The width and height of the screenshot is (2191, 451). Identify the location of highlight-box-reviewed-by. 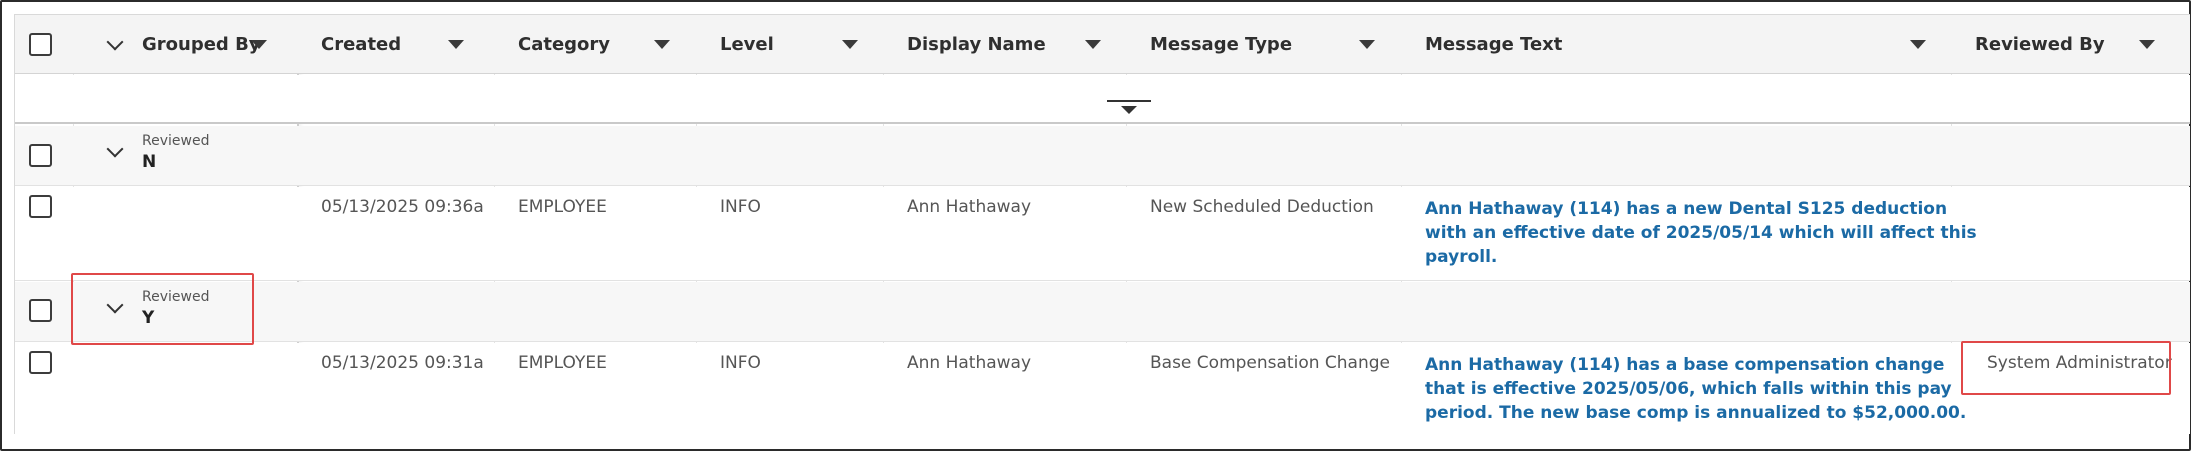
(2066, 368).